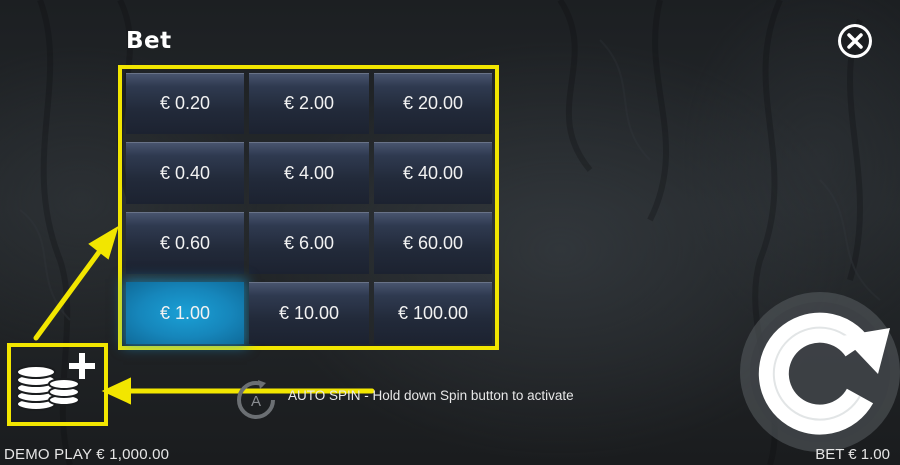 The image size is (900, 465). I want to click on bet-option: € 60.00, so click(433, 243).